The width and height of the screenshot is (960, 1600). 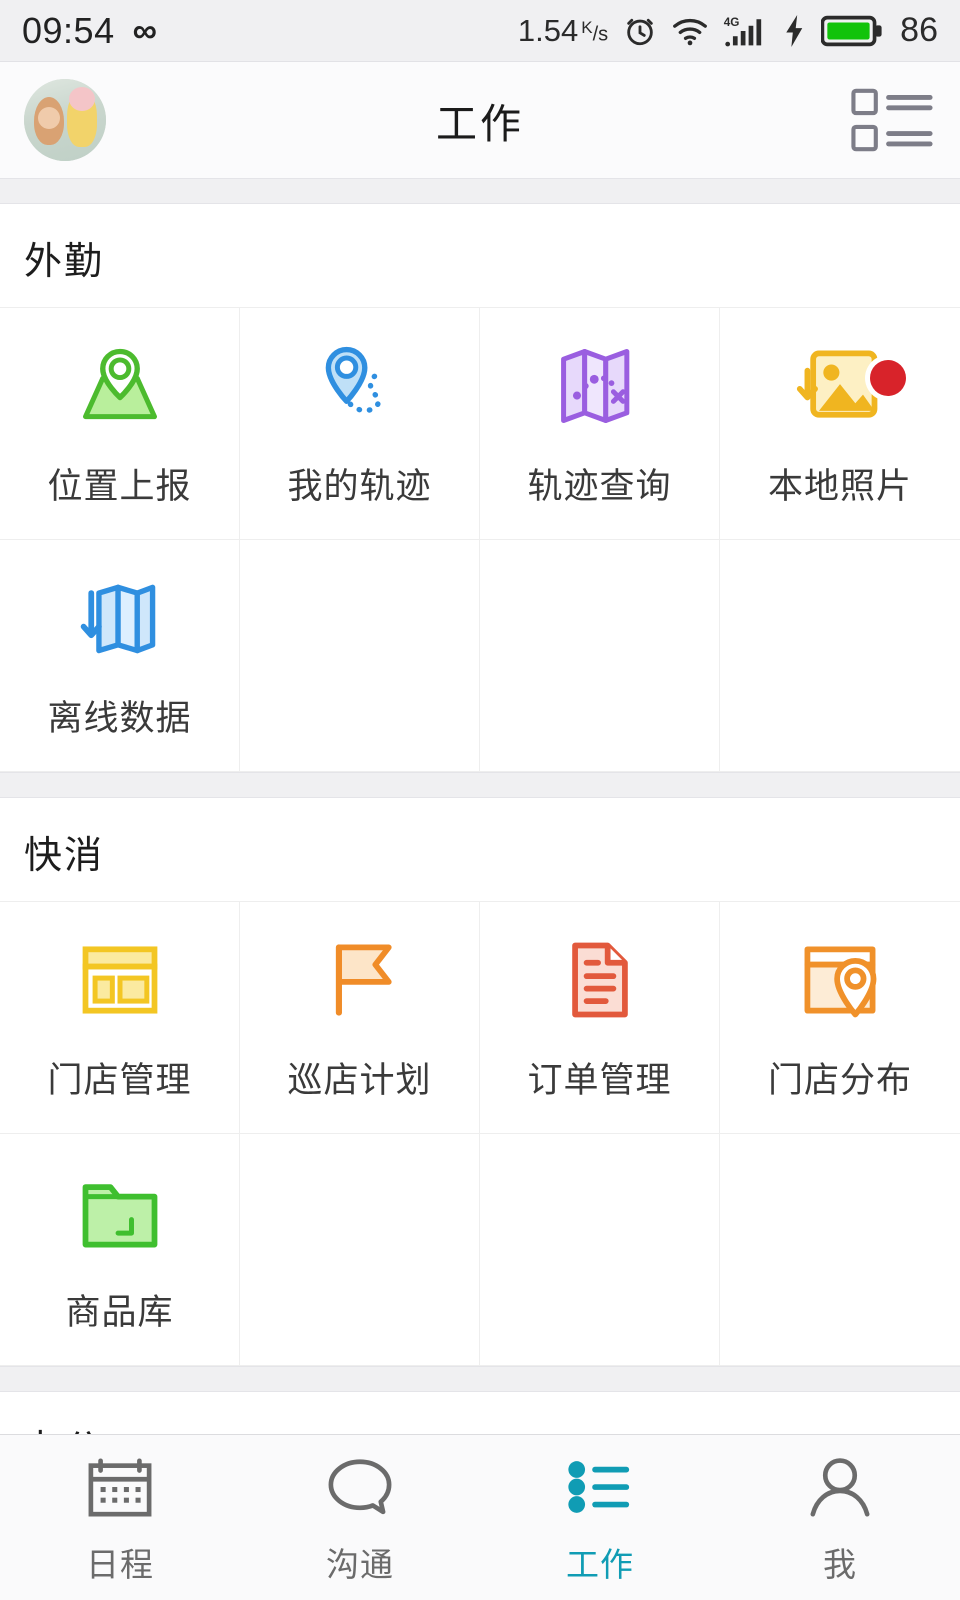 What do you see at coordinates (359, 486) in the screenshot?
I see `app-tile-label: 我的轨迹` at bounding box center [359, 486].